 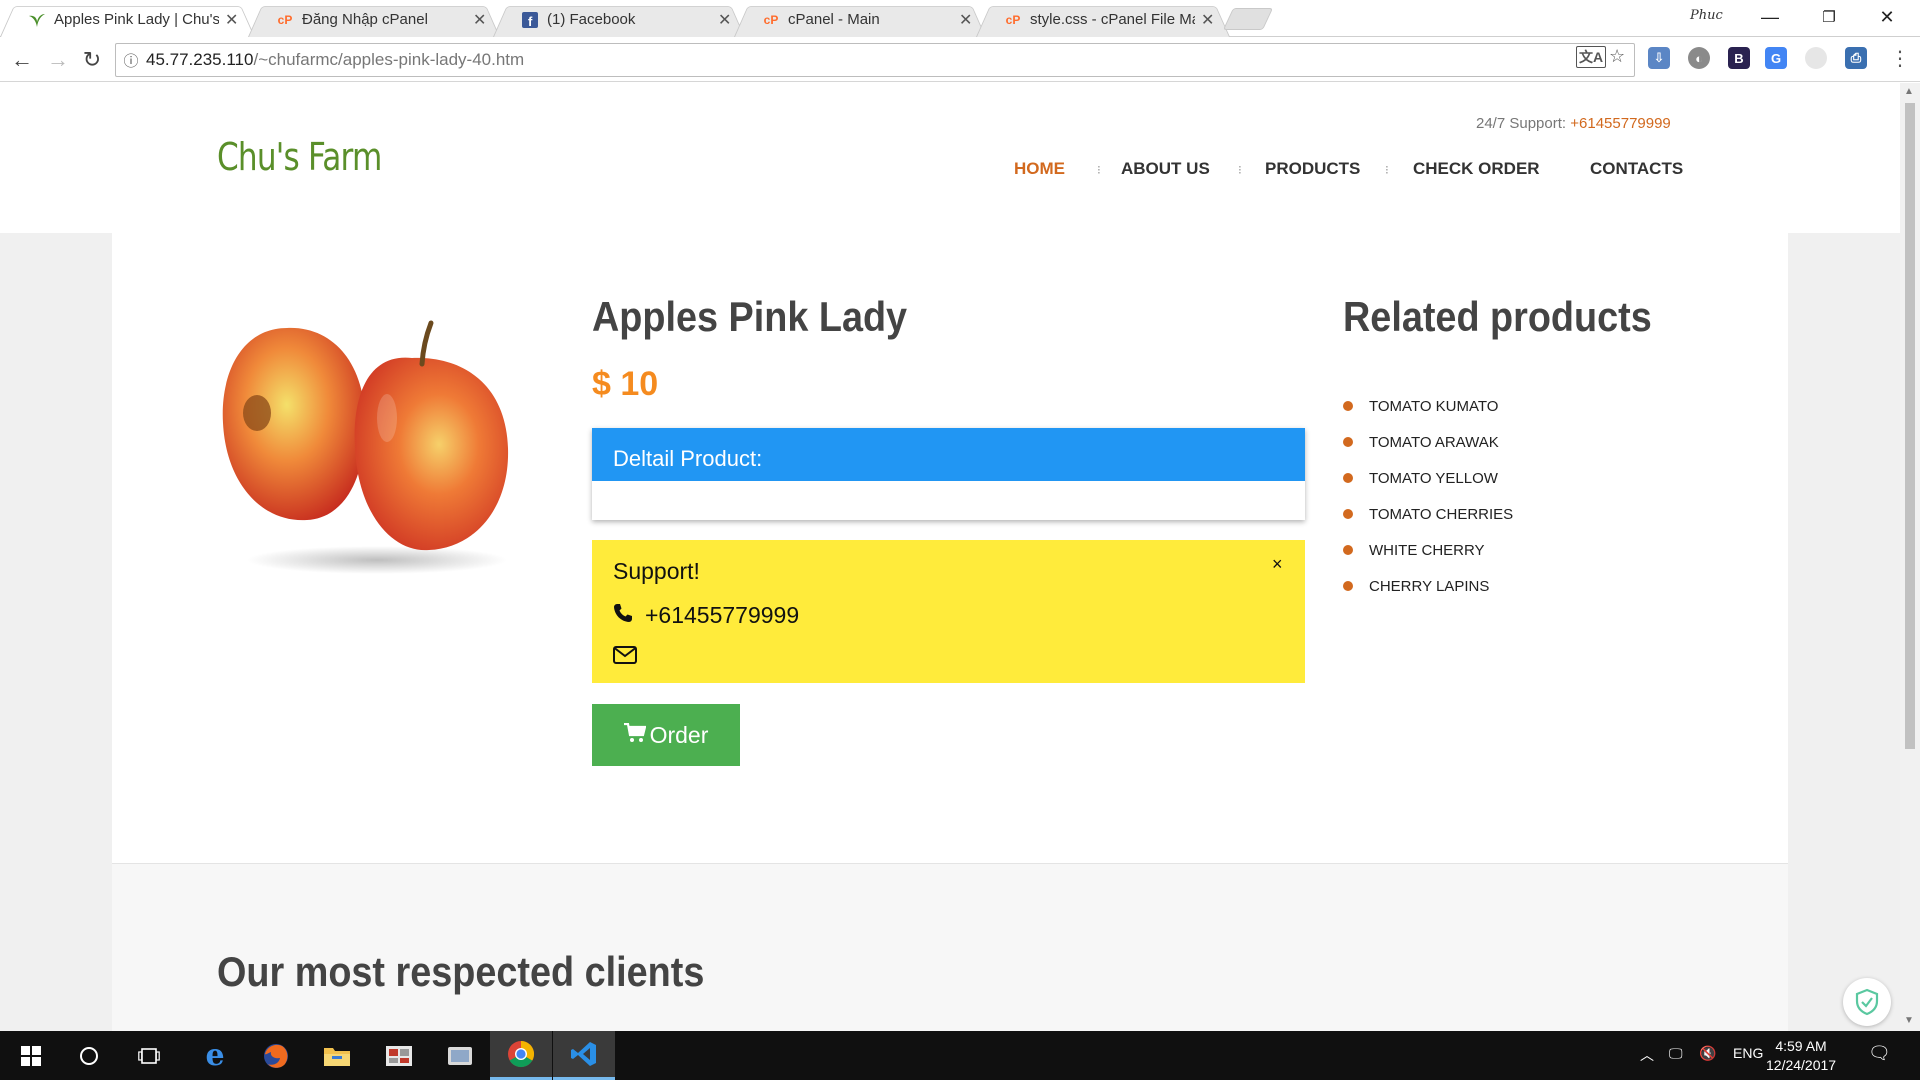 I want to click on browser-tab: cP Đăng Nhập cPanel ✕, so click(x=374, y=19).